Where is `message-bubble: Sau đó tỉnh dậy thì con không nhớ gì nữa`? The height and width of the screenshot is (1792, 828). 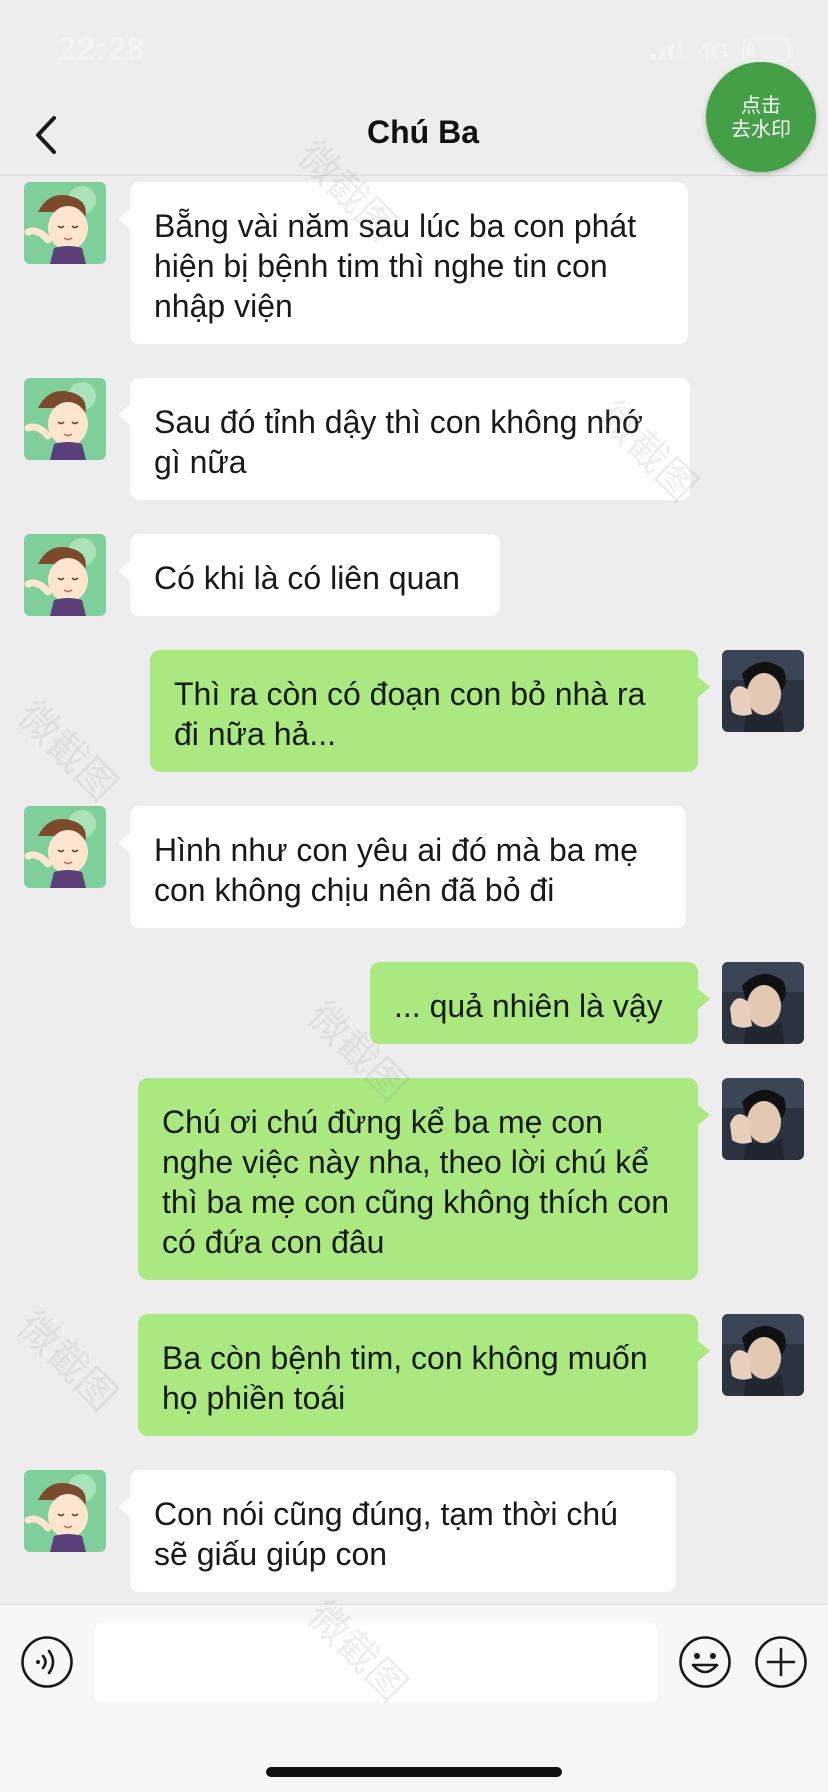 message-bubble: Sau đó tỉnh dậy thì con không nhớ gì nữa is located at coordinates (404, 439).